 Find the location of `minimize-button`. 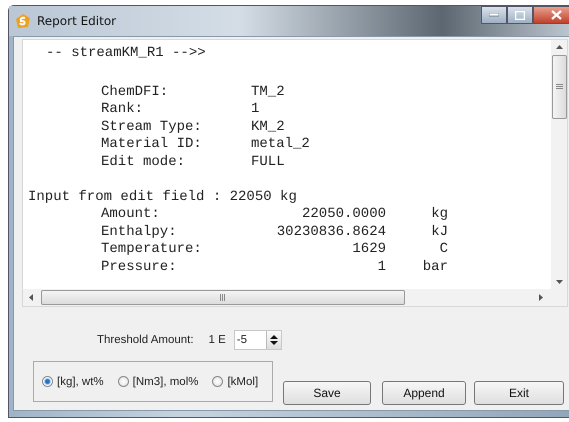

minimize-button is located at coordinates (494, 15).